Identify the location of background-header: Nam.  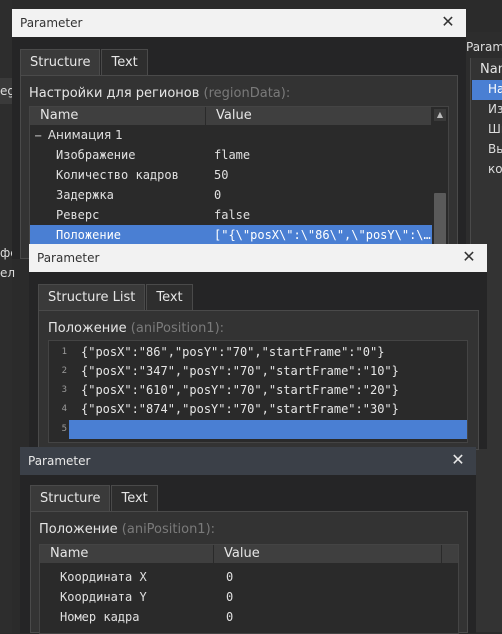
(491, 69).